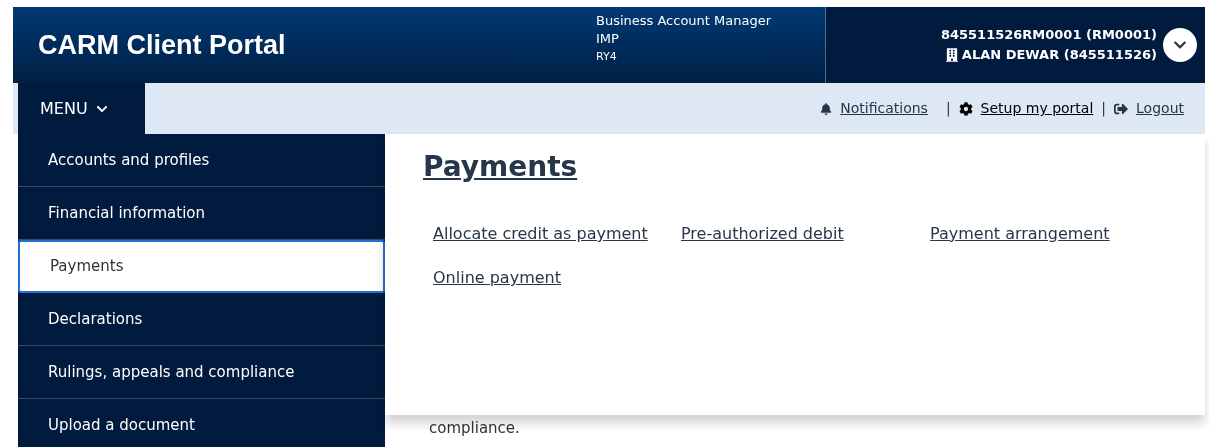 Image resolution: width=1209 pixels, height=447 pixels. I want to click on submenu-heading: Payments, so click(500, 166).